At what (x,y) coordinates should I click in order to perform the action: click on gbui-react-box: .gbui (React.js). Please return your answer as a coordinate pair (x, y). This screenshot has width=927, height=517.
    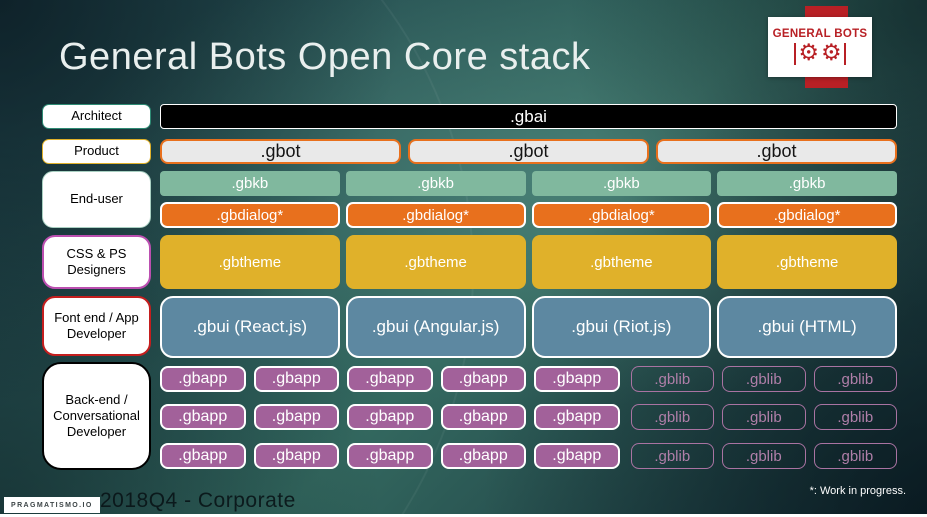
    Looking at the image, I should click on (250, 327).